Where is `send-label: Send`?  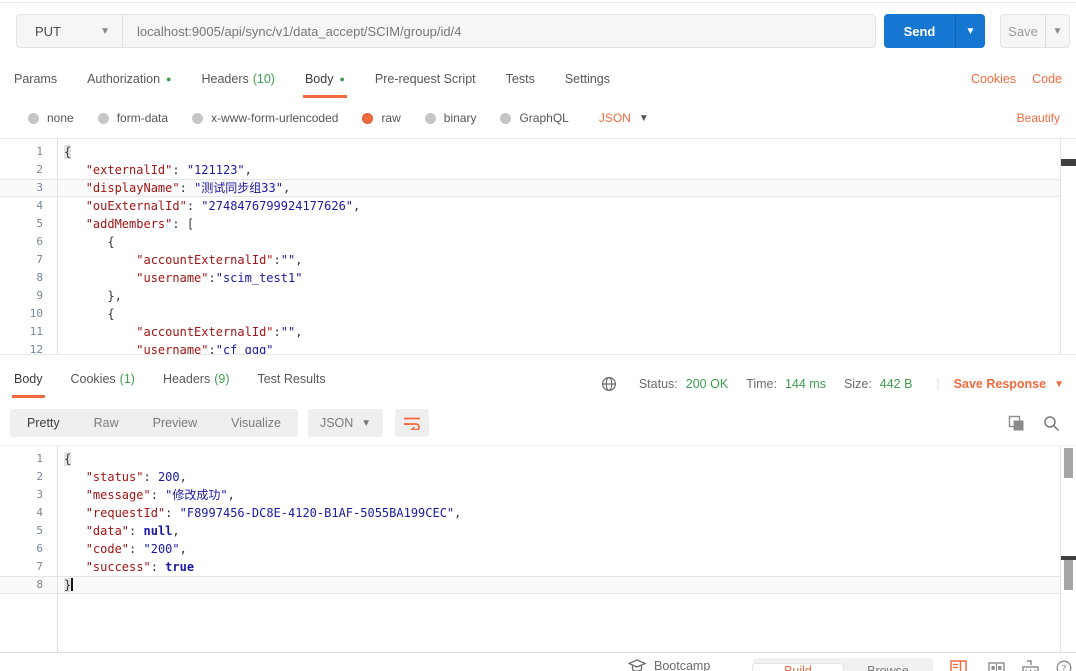
send-label: Send is located at coordinates (919, 31).